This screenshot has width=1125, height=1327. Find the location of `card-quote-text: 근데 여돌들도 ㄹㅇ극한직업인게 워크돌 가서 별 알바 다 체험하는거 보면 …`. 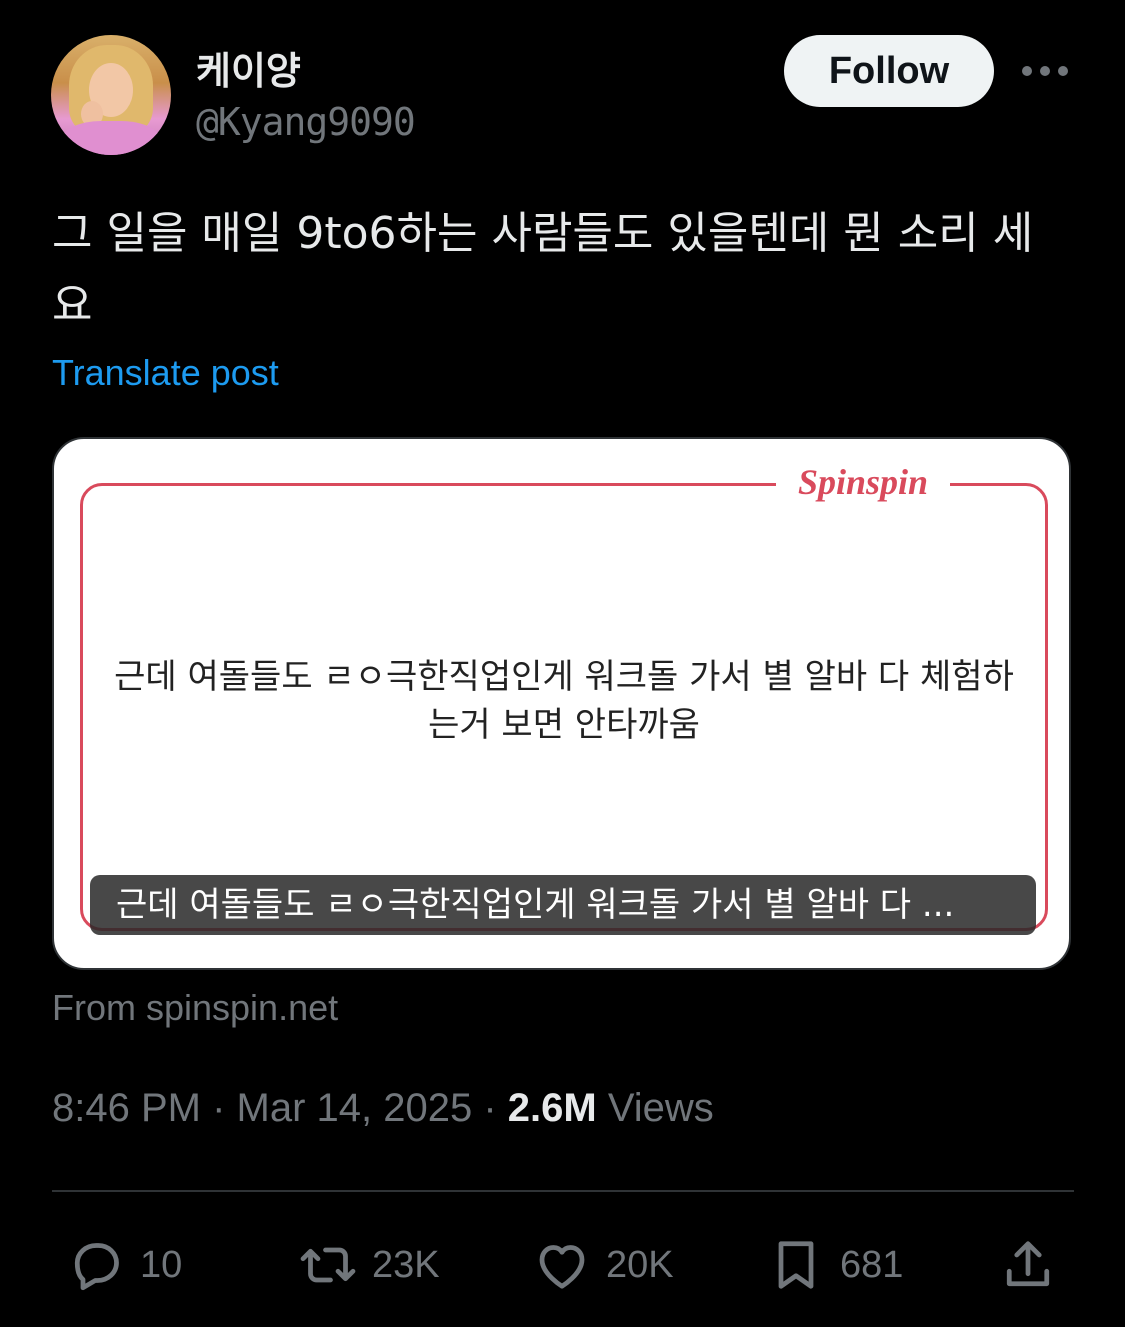

card-quote-text: 근데 여돌들도 ㄹㅇ극한직업인게 워크돌 가서 별 알바 다 체험하는거 보면 … is located at coordinates (564, 701).